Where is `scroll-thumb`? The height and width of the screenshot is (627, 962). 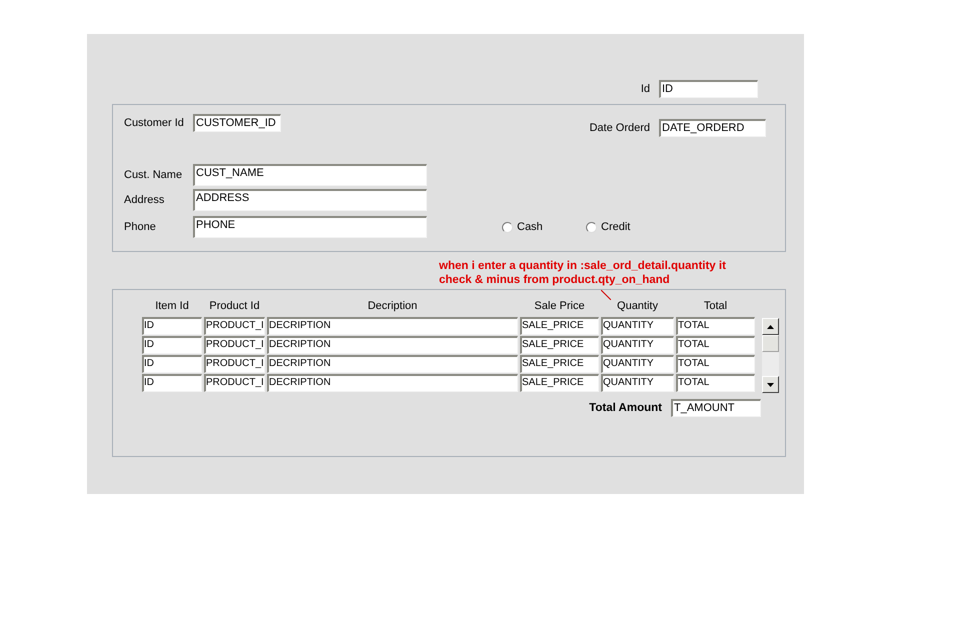
scroll-thumb is located at coordinates (770, 343).